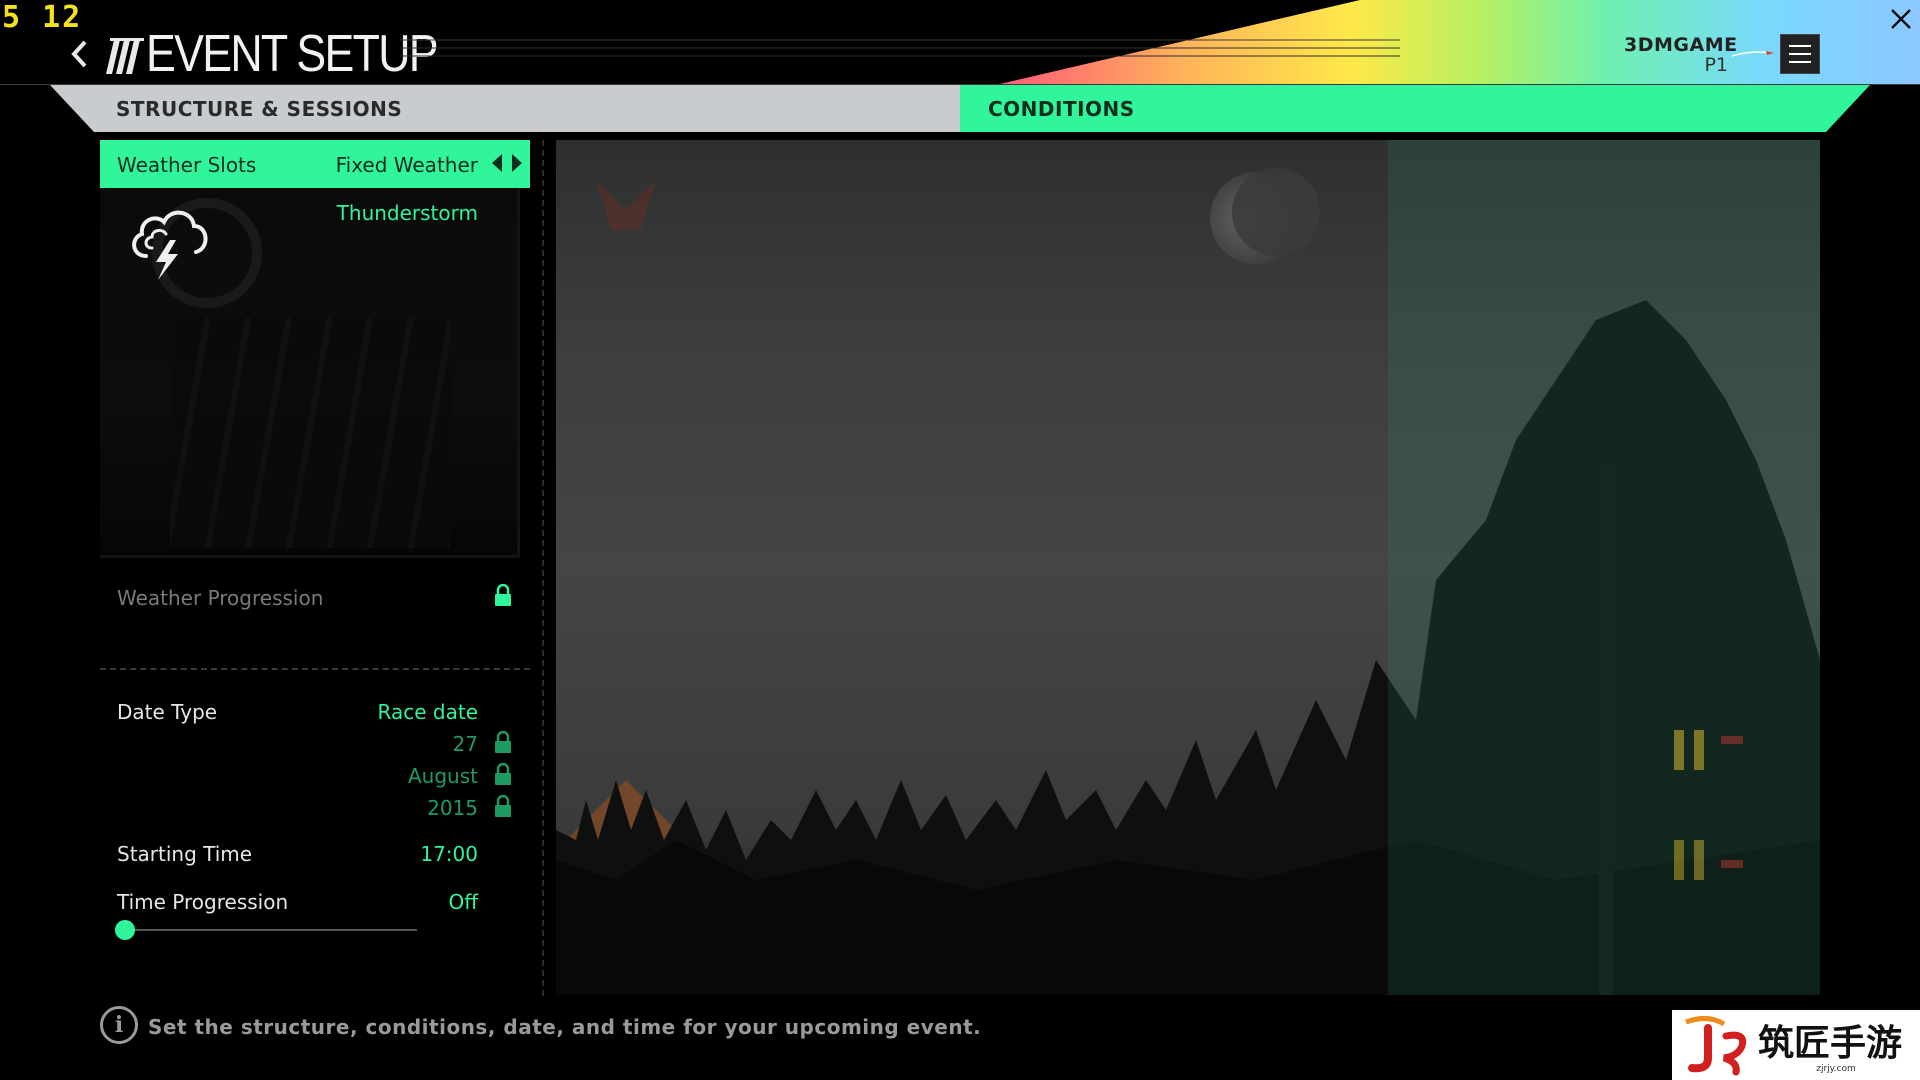 This screenshot has width=1920, height=1080. Describe the element at coordinates (315, 164) in the screenshot. I see `weather-slots-selector: Weather Slots Fixed Weather` at that location.